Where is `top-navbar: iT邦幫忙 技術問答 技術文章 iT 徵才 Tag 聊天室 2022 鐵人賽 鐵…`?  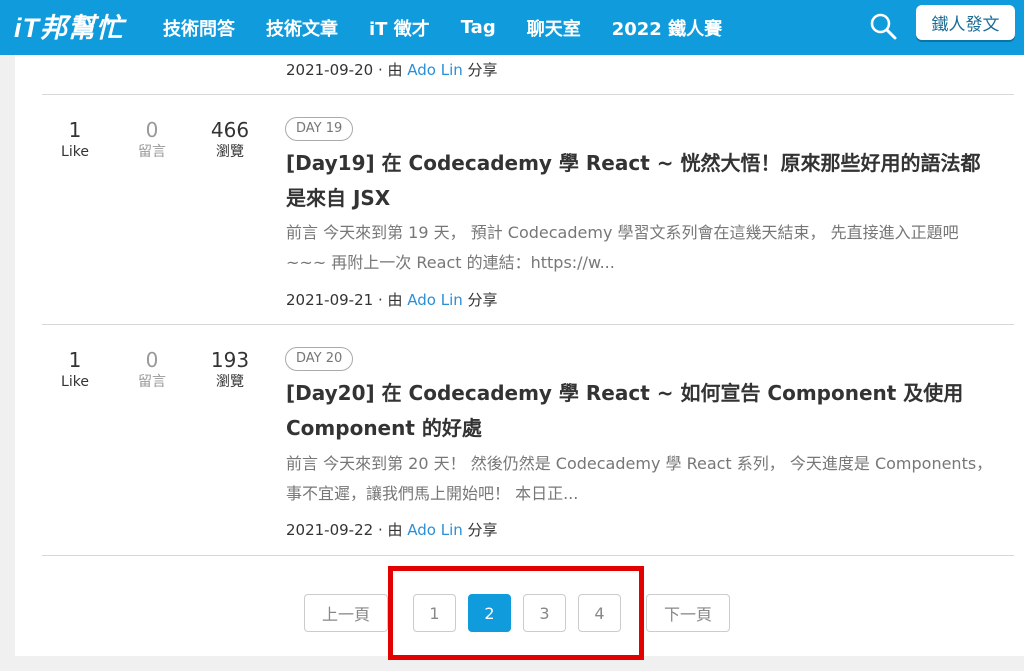
top-navbar: iT邦幫忙 技術問答 技術文章 iT 徵才 Tag 聊天室 2022 鐵人賽 鐵… is located at coordinates (512, 27).